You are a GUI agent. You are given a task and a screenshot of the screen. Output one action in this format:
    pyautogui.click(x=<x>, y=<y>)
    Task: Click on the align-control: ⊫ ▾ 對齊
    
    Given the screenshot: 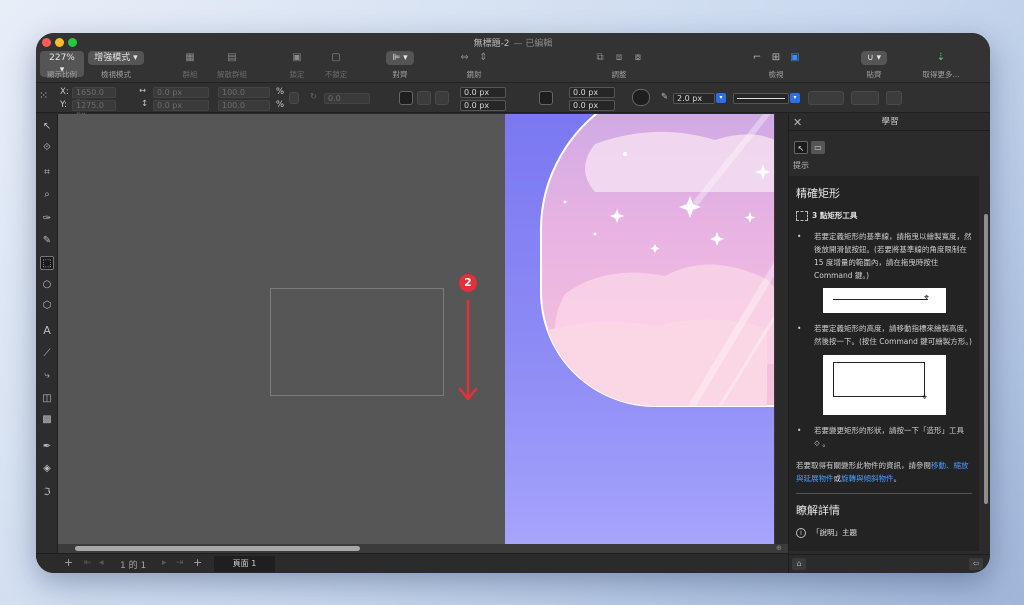 What is the action you would take?
    pyautogui.click(x=400, y=66)
    